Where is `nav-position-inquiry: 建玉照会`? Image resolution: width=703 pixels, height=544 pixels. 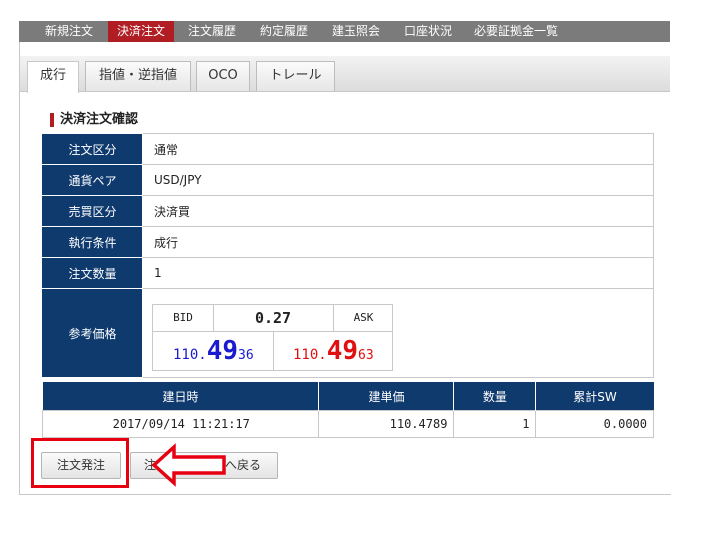 nav-position-inquiry: 建玉照会 is located at coordinates (356, 31).